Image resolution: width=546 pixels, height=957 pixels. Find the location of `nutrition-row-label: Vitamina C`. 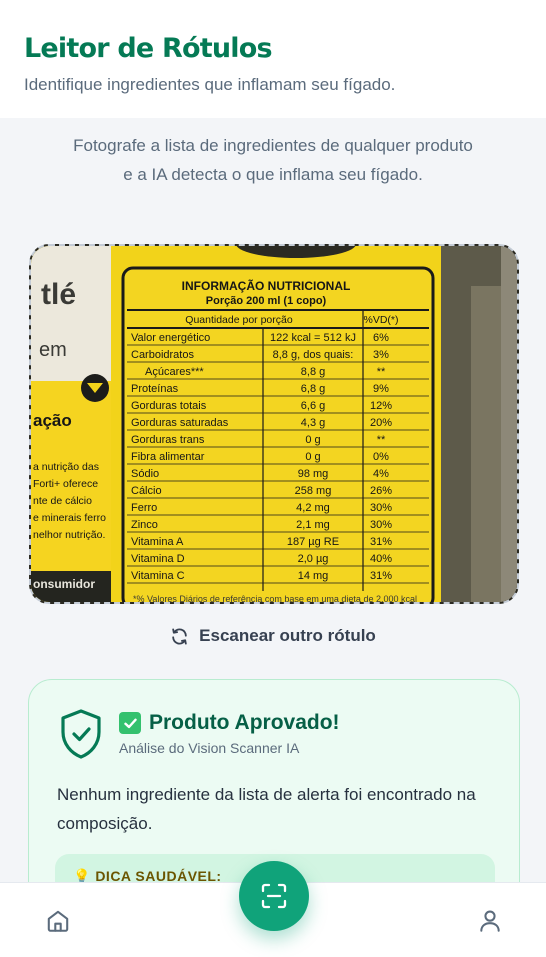

nutrition-row-label: Vitamina C is located at coordinates (158, 576).